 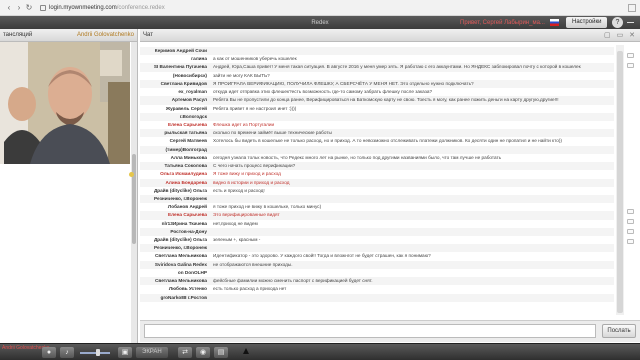 I want to click on chat-message-row: groNarko88 г.Ростов, so click(x=377, y=297).